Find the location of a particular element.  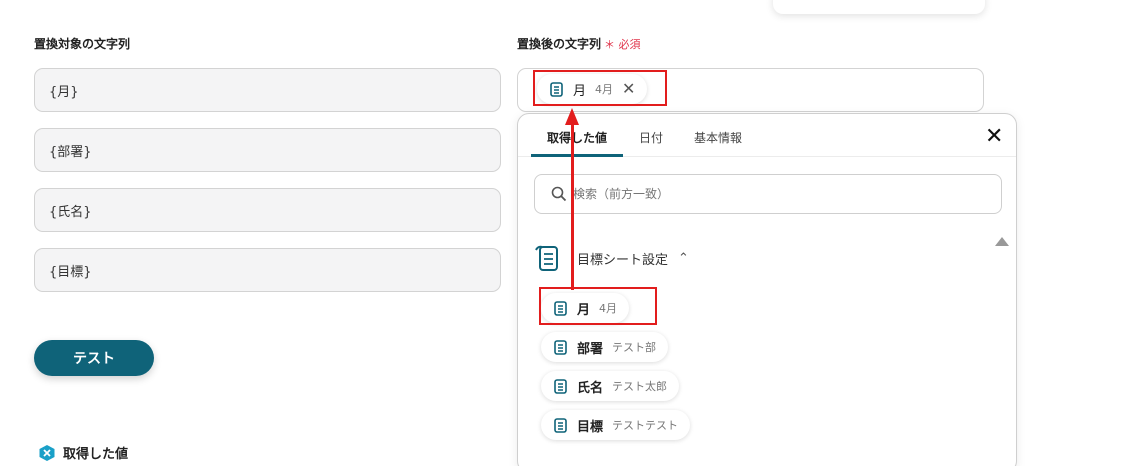

item-name: 目標 is located at coordinates (590, 427).